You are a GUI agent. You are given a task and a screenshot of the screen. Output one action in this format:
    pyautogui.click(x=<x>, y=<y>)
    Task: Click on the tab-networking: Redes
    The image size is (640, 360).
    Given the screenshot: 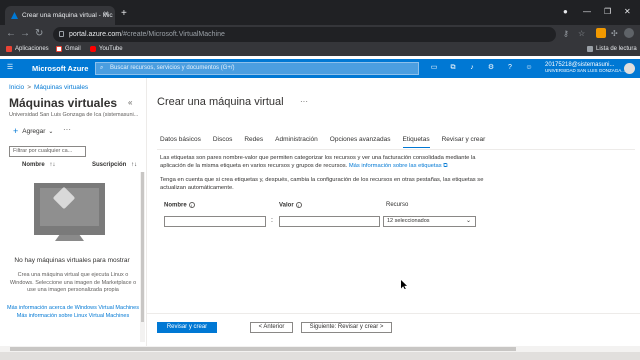 What is the action you would take?
    pyautogui.click(x=253, y=142)
    